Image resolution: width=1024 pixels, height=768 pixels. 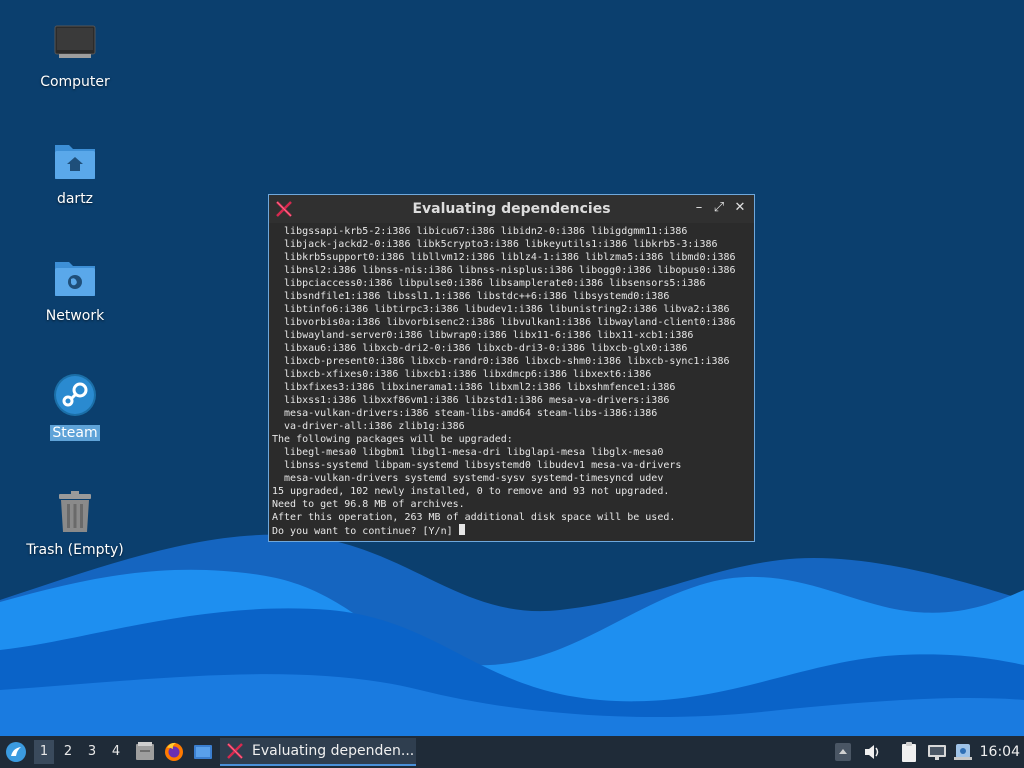 I want to click on desktop-icon-computer: Computer, so click(x=75, y=55).